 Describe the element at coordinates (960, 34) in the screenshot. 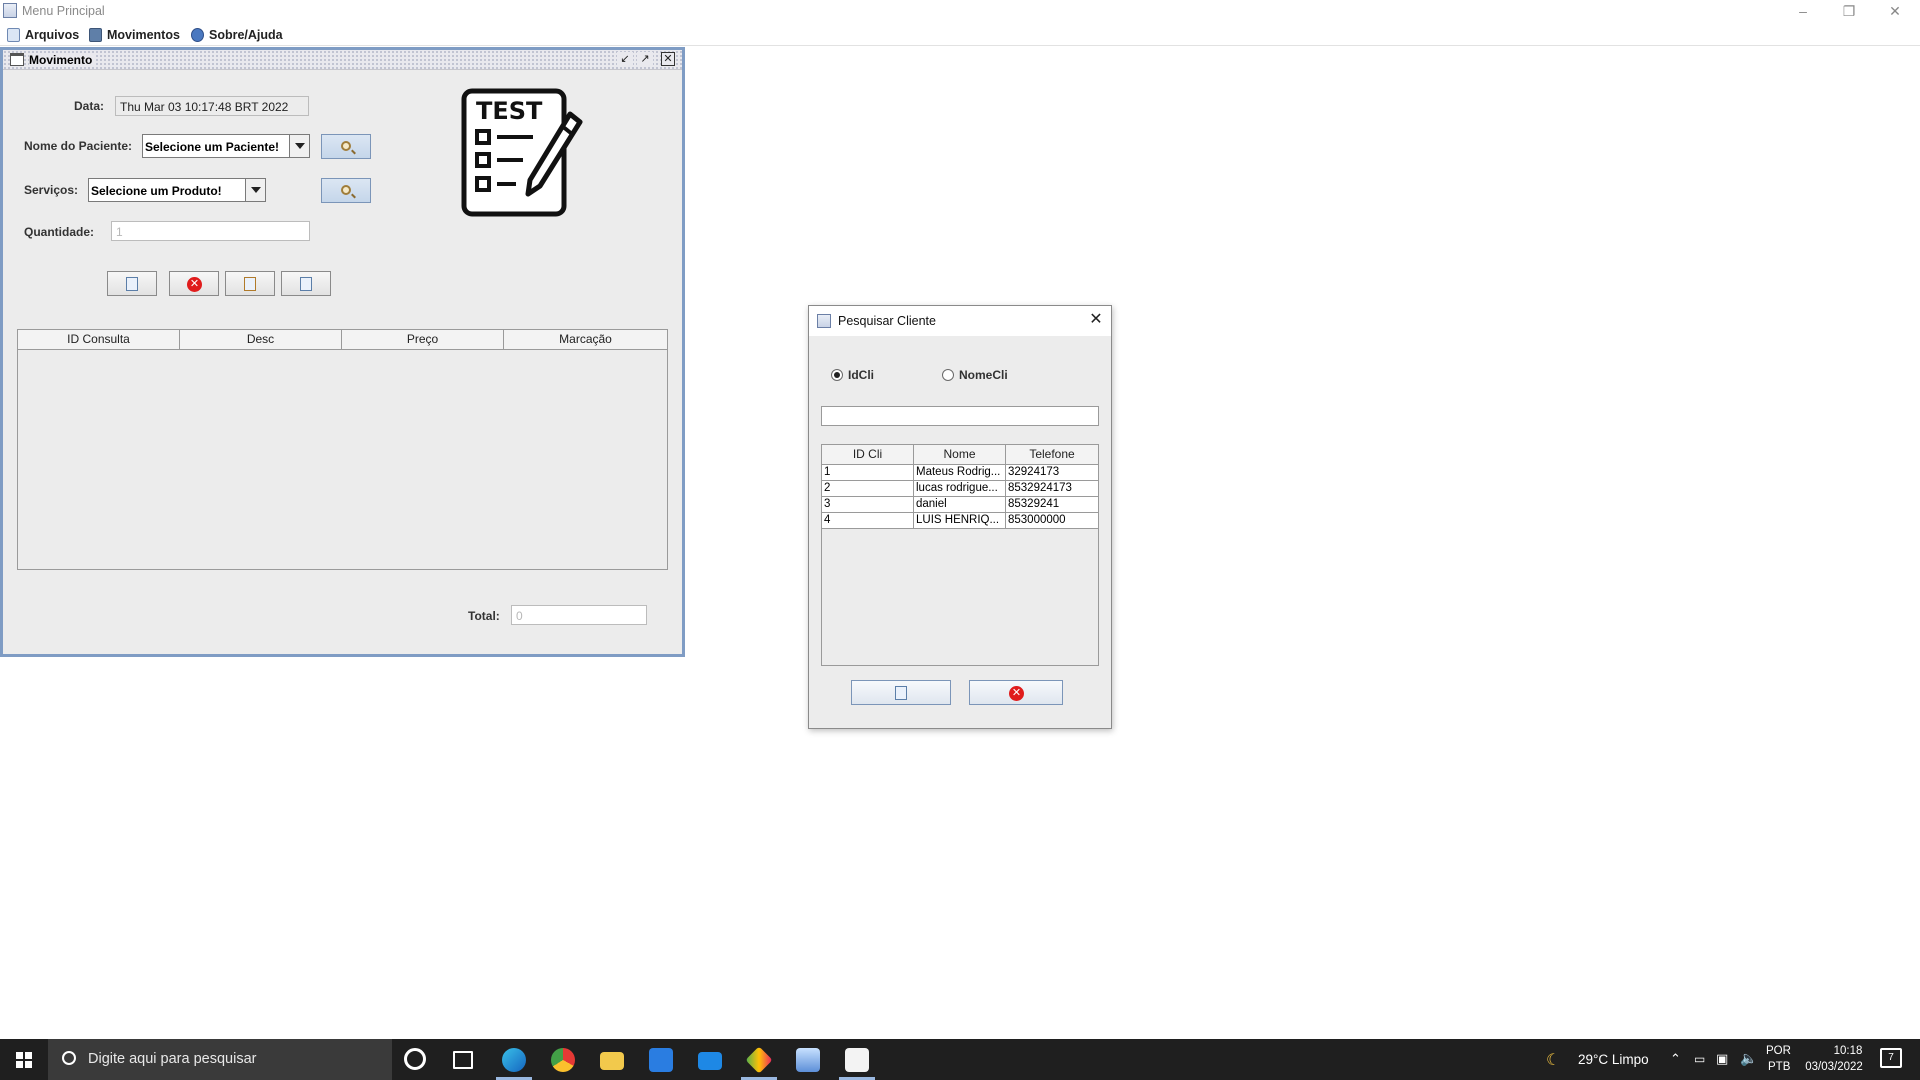

I see `menu-bar: Arquivos Movimentos Sobre/Ajuda` at that location.